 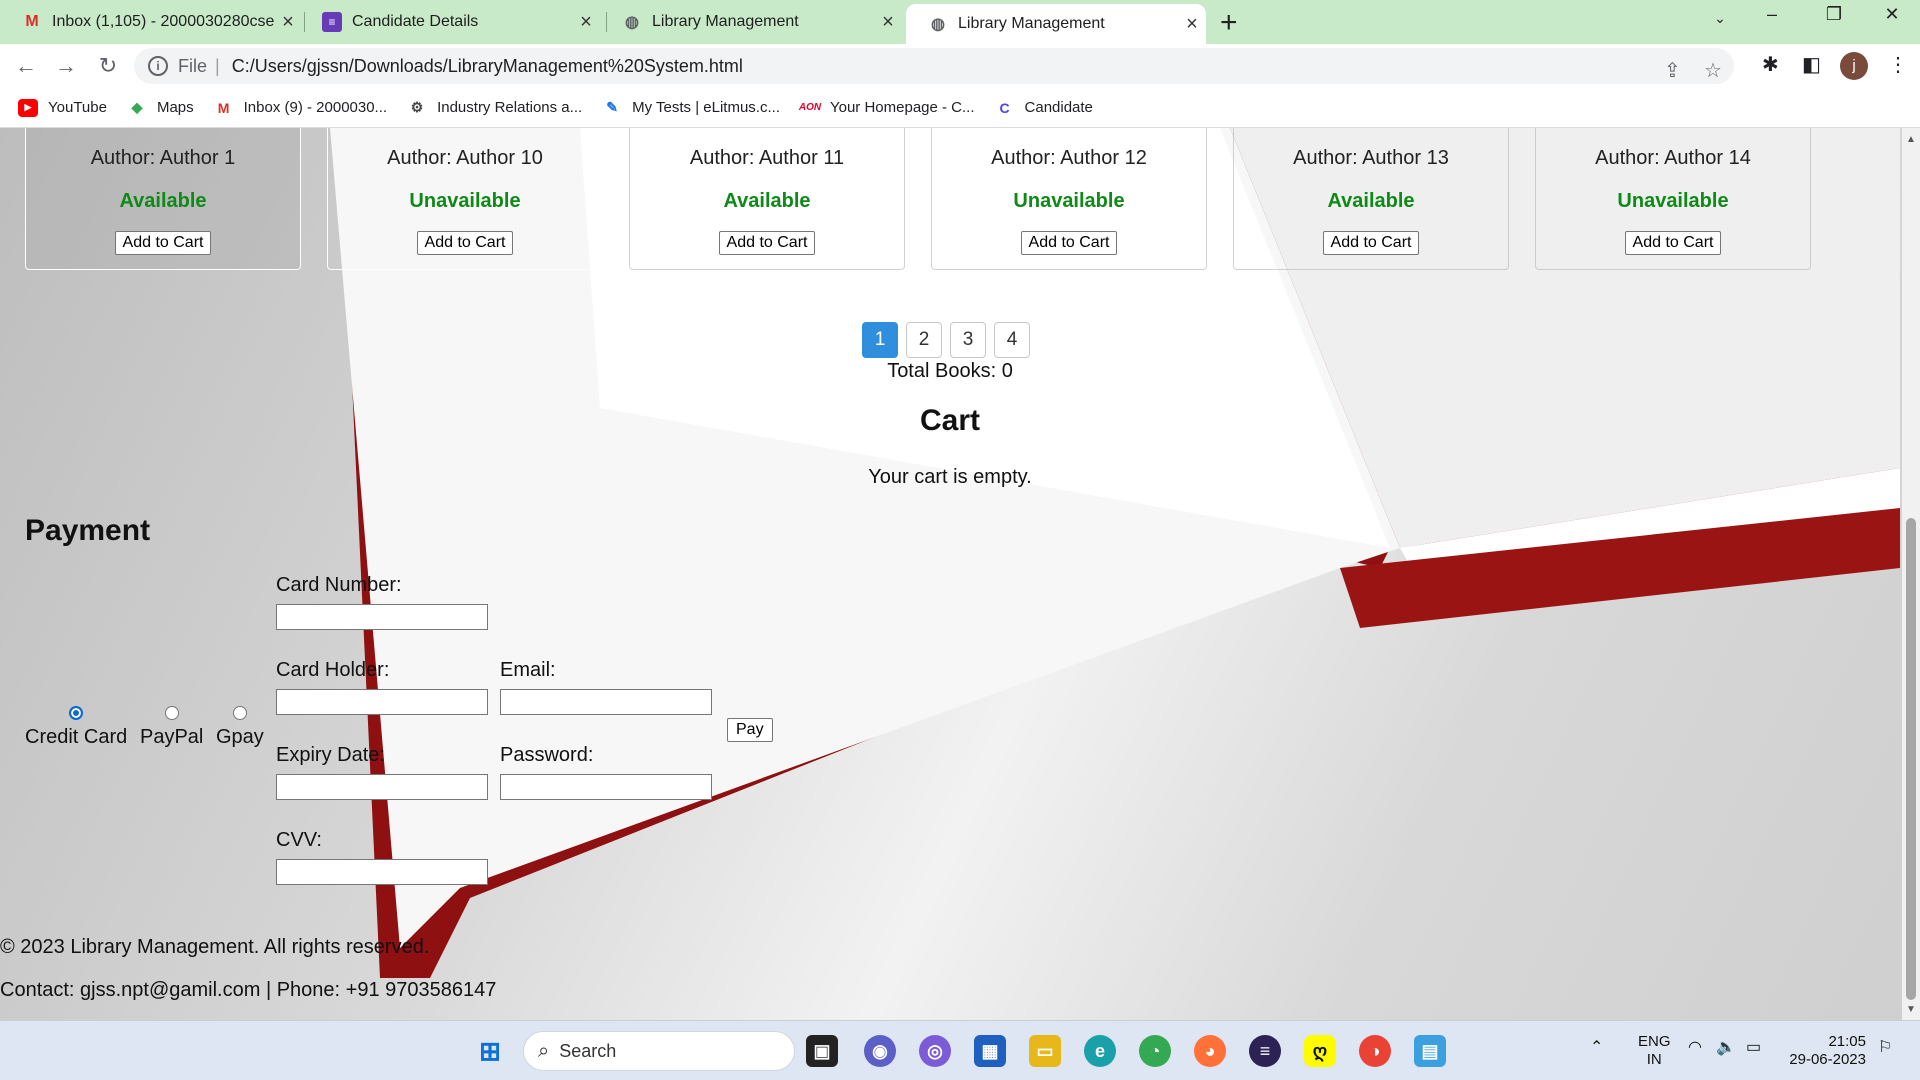 I want to click on volume-muted-icon: 🔈, so click(x=1726, y=1048).